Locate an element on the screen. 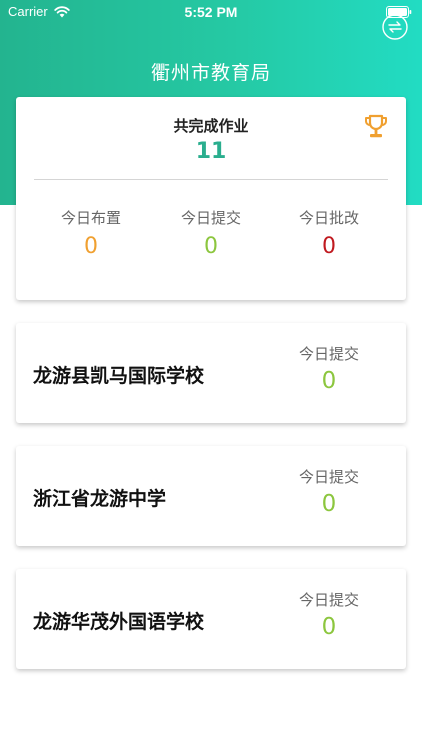 The image size is (422, 750). status-time: 5:52 PM is located at coordinates (211, 12).